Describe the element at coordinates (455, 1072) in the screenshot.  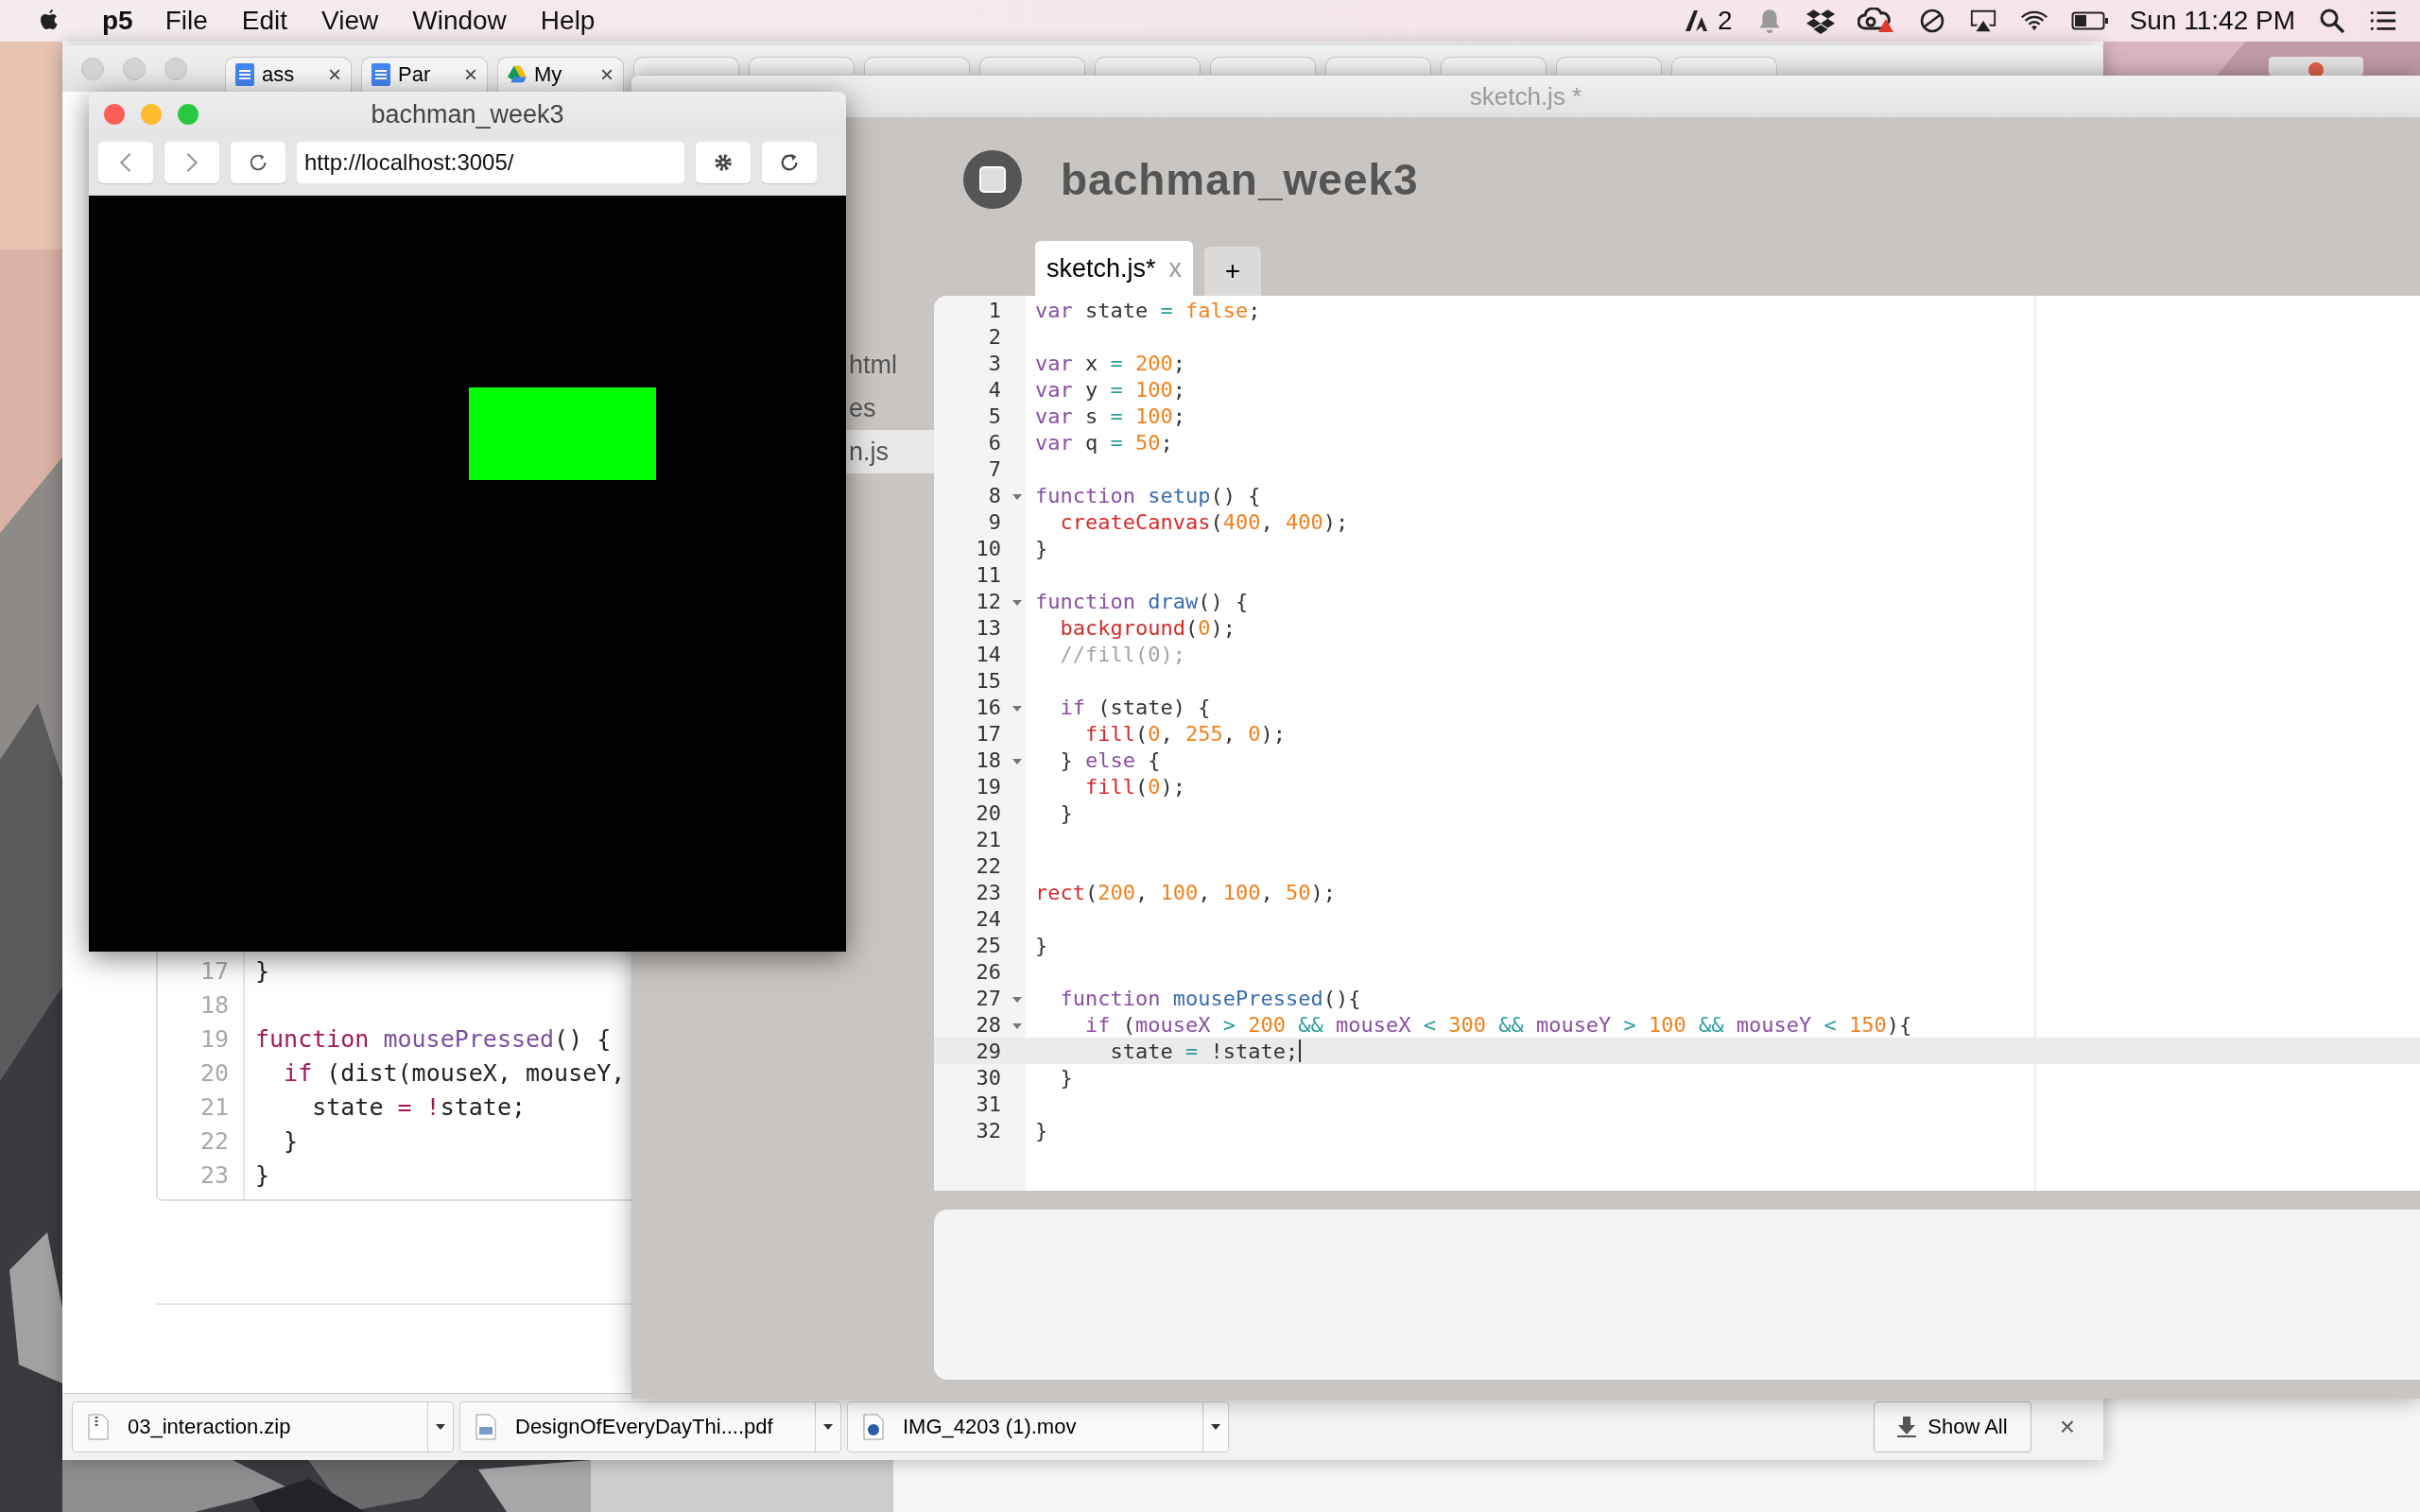
I see `code-line: if (dist(mouseX, mouseY,` at that location.